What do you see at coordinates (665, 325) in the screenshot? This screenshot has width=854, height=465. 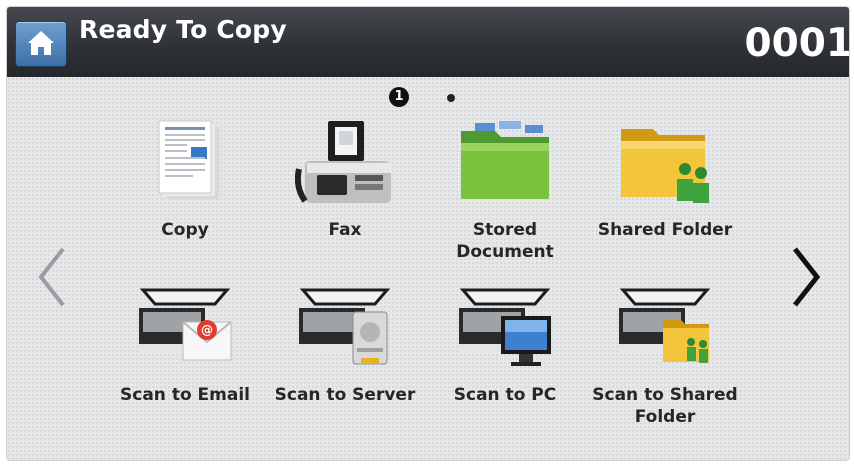 I see `scan-to-shared-folder-icon` at bounding box center [665, 325].